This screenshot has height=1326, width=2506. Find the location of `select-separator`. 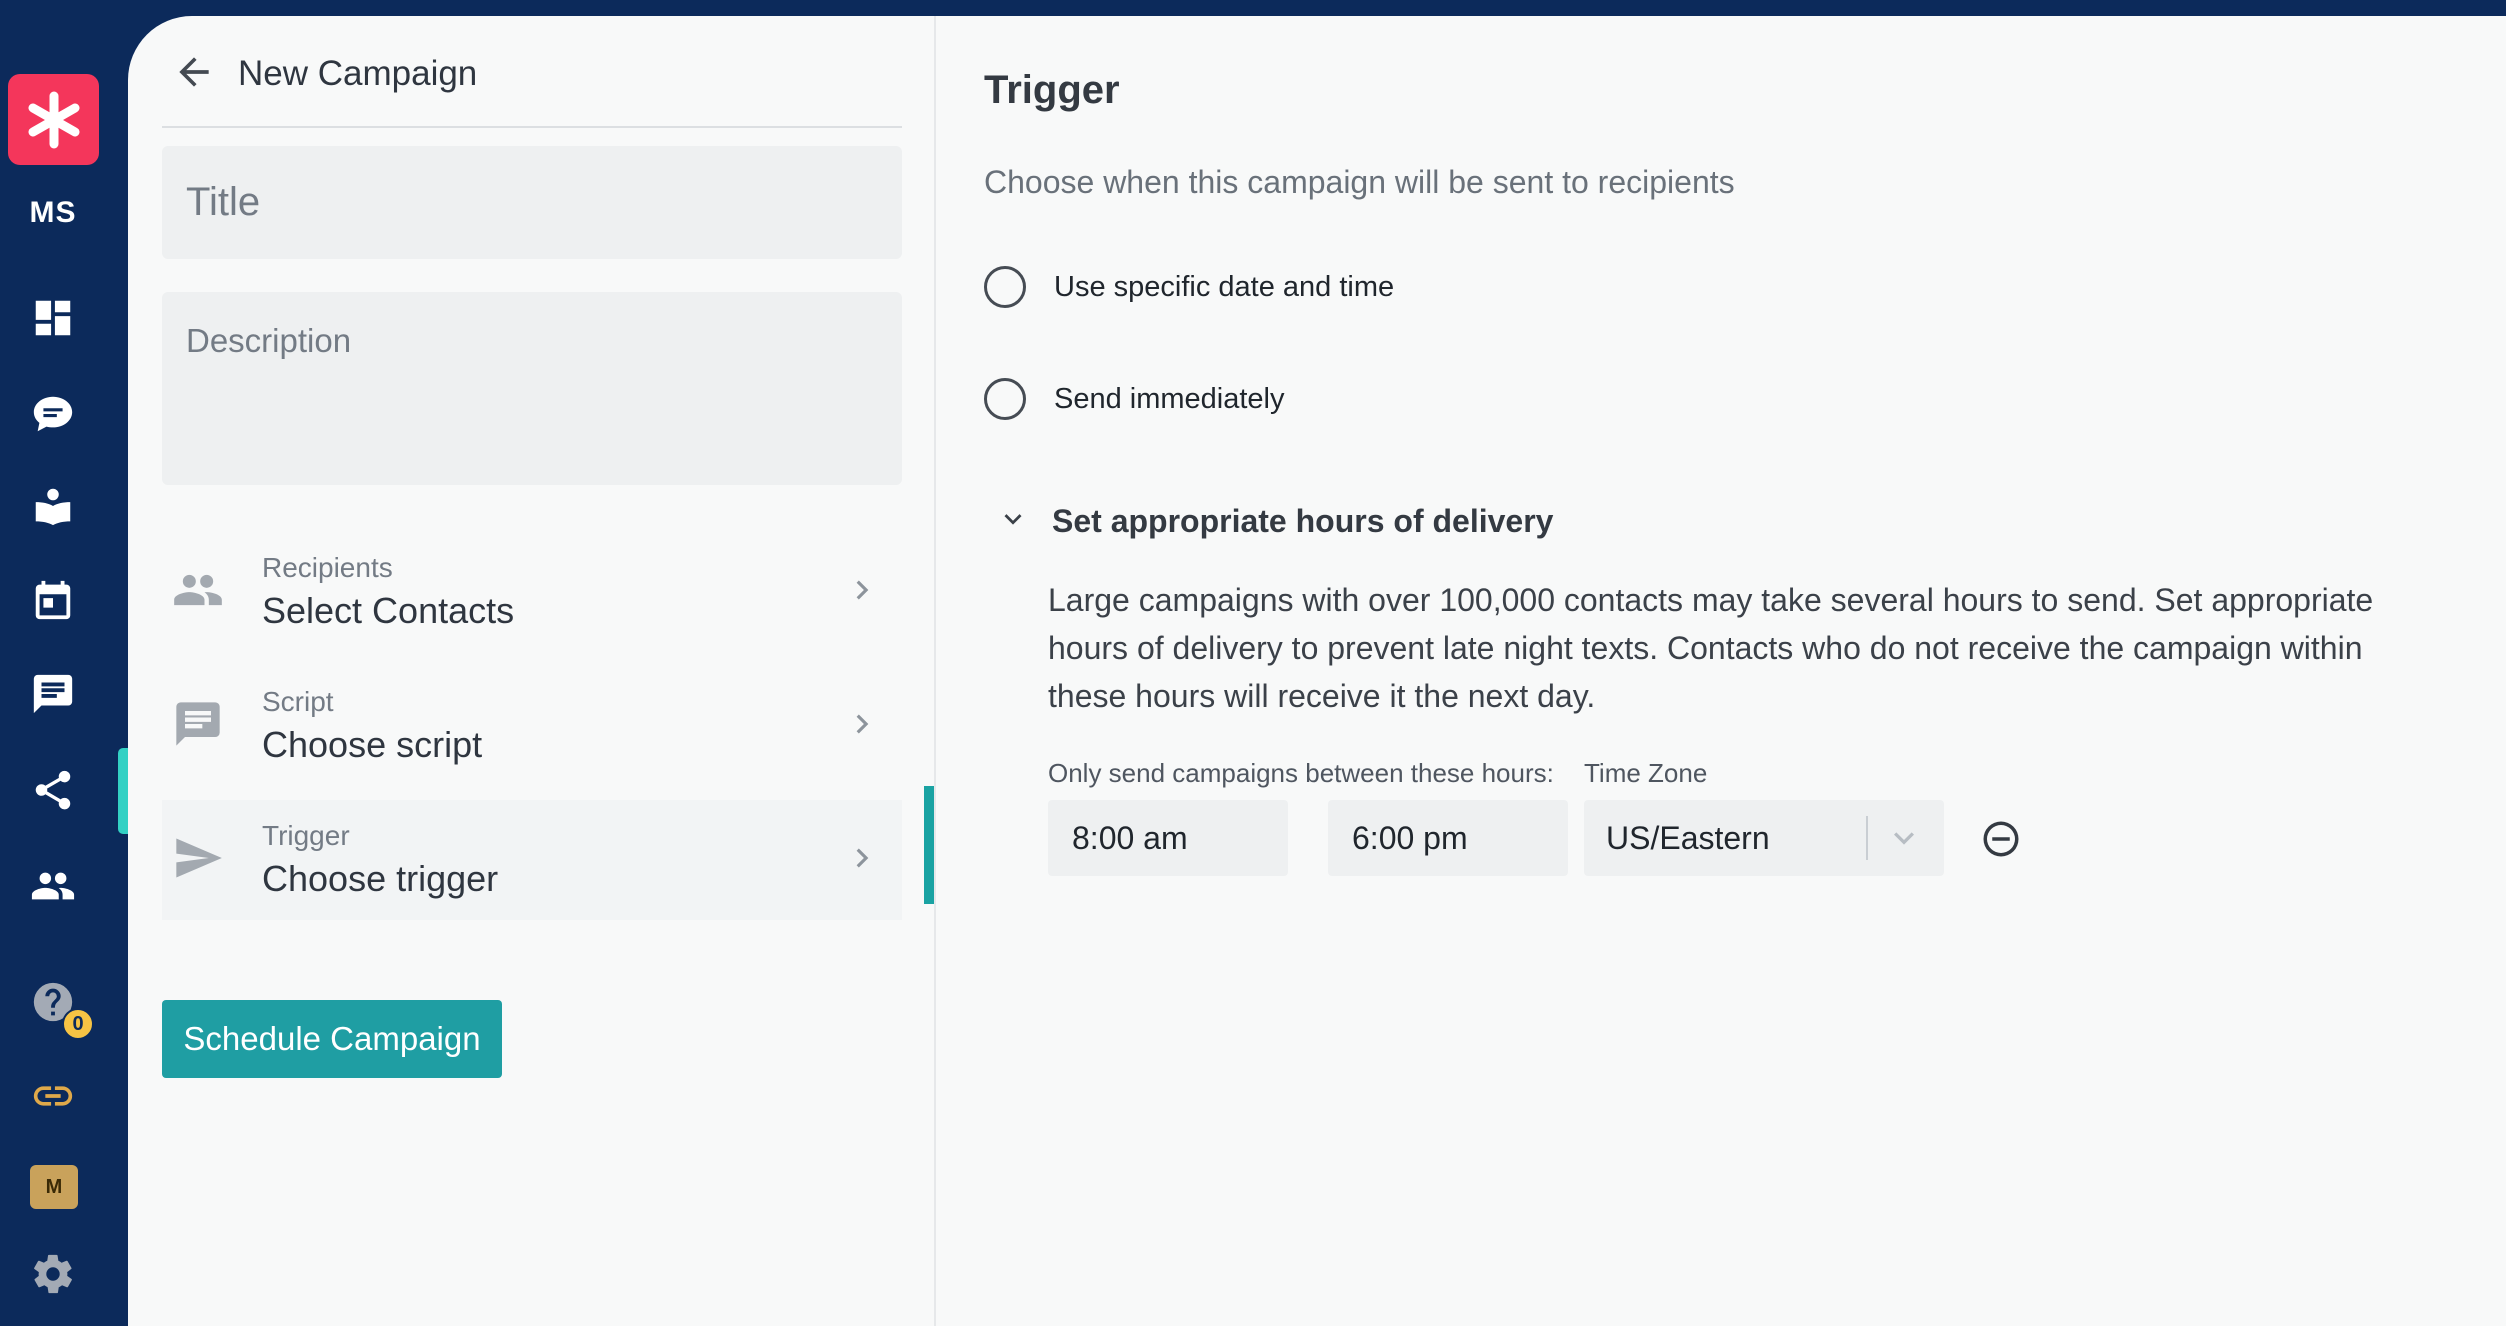

select-separator is located at coordinates (1867, 838).